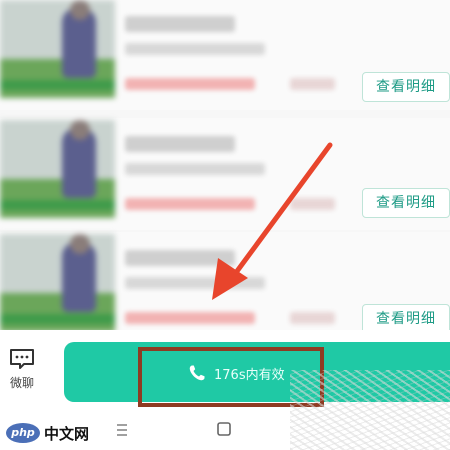  What do you see at coordinates (122, 430) in the screenshot?
I see `menu-icon` at bounding box center [122, 430].